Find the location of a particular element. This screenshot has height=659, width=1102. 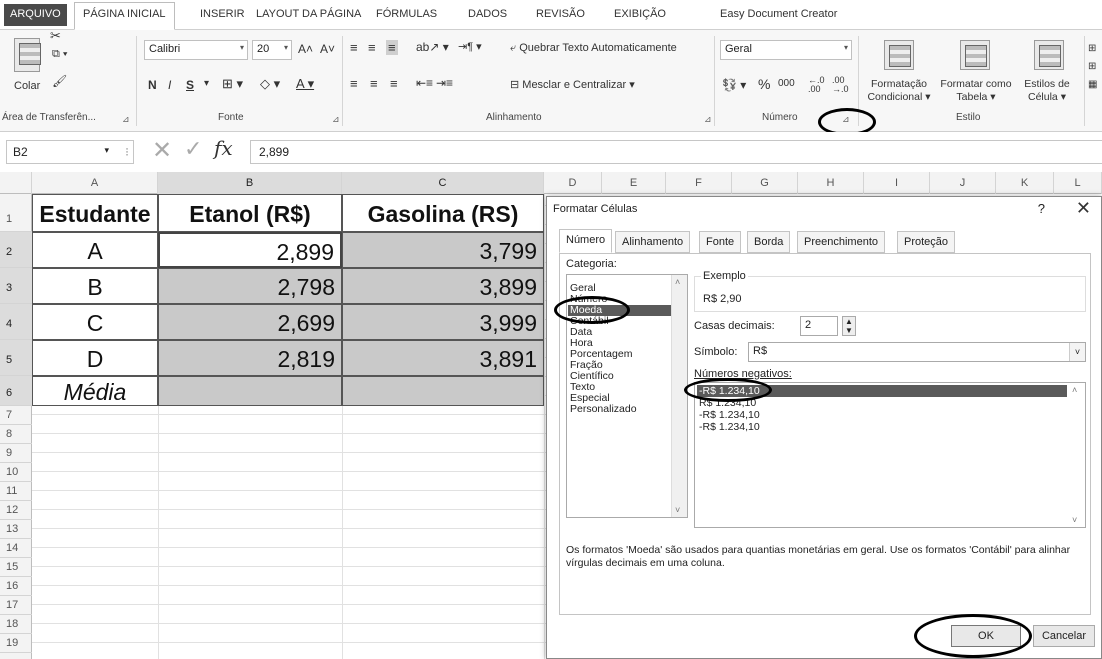

row-header-11: 11 is located at coordinates (16, 491).